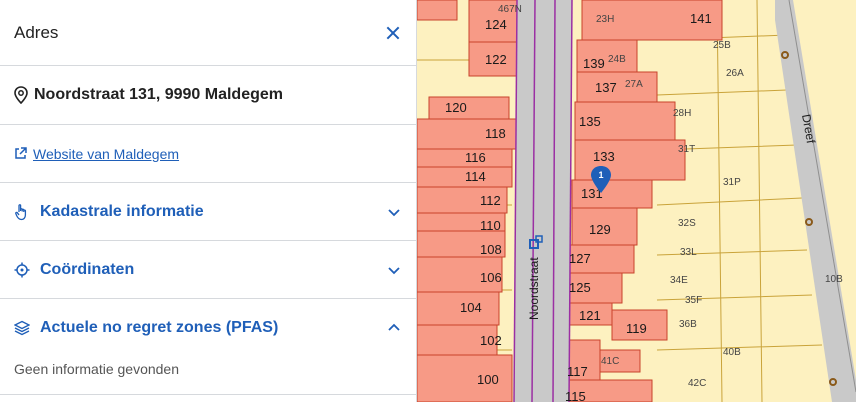 The height and width of the screenshot is (402, 856). What do you see at coordinates (22, 269) in the screenshot?
I see `crosshair-icon` at bounding box center [22, 269].